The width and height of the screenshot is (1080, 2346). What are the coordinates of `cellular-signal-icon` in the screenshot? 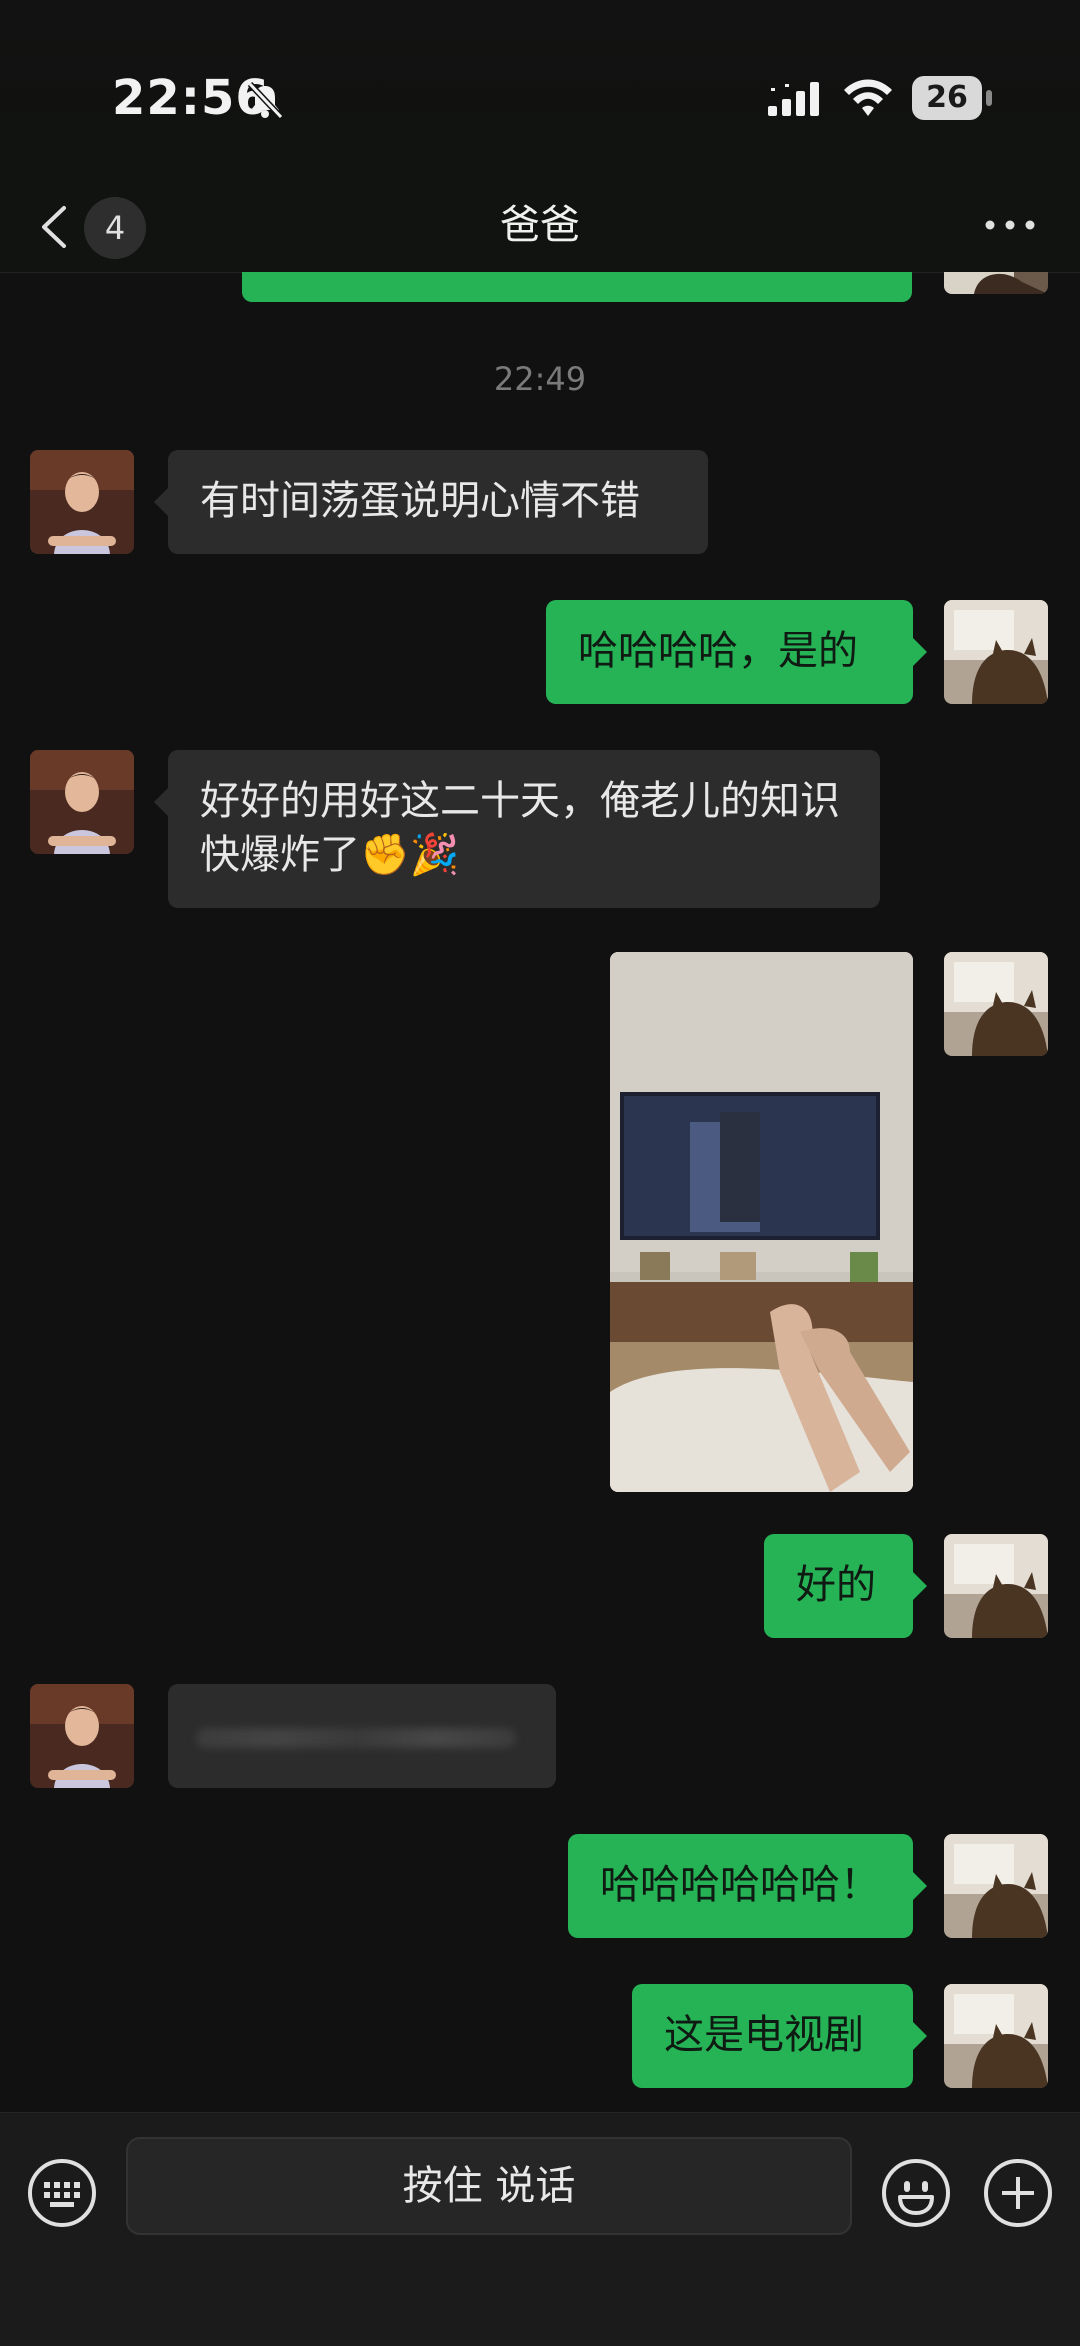 It's located at (793, 99).